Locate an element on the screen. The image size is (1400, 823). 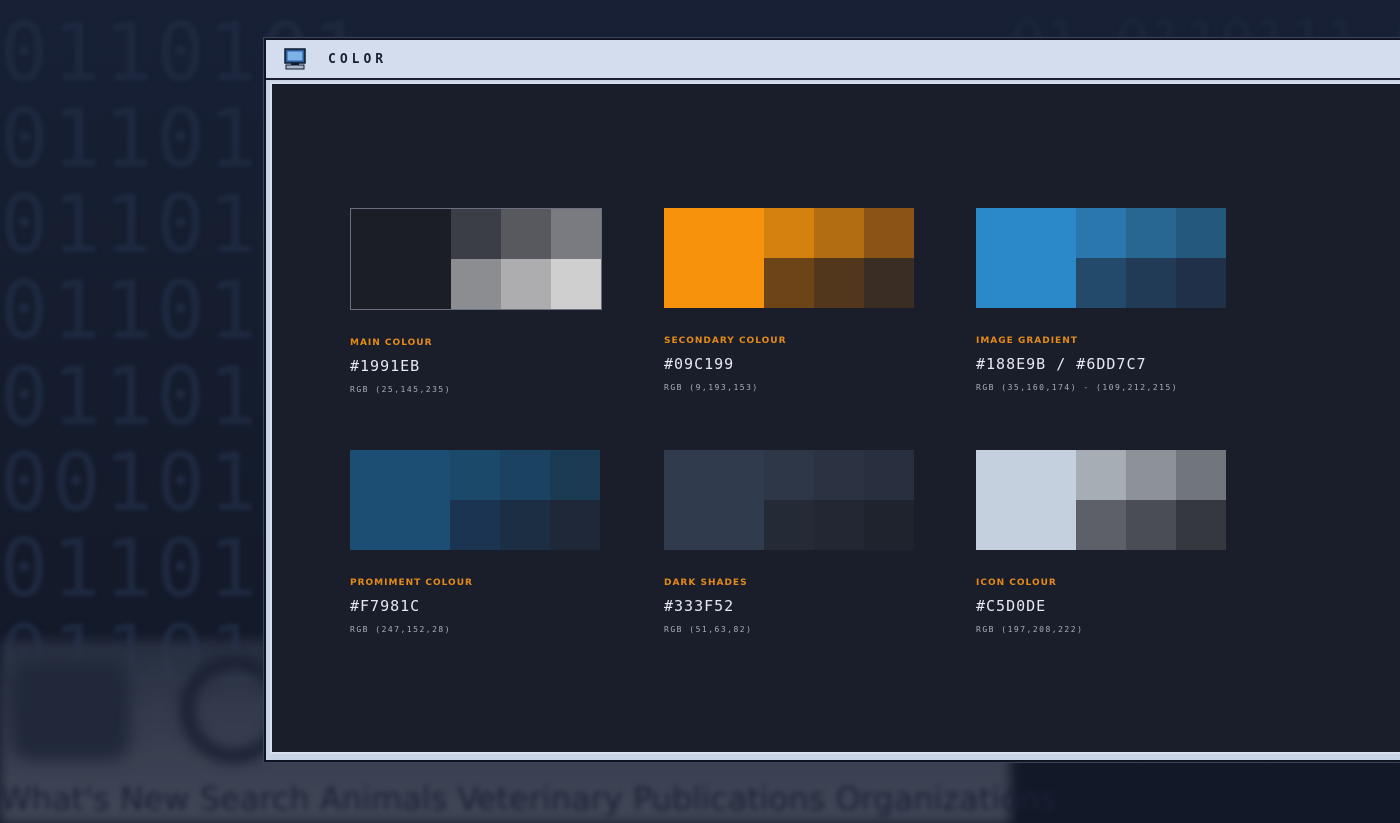
color-card: SECONDARY COLOUR #09C199 RGB (9,193,153) is located at coordinates (790, 300).